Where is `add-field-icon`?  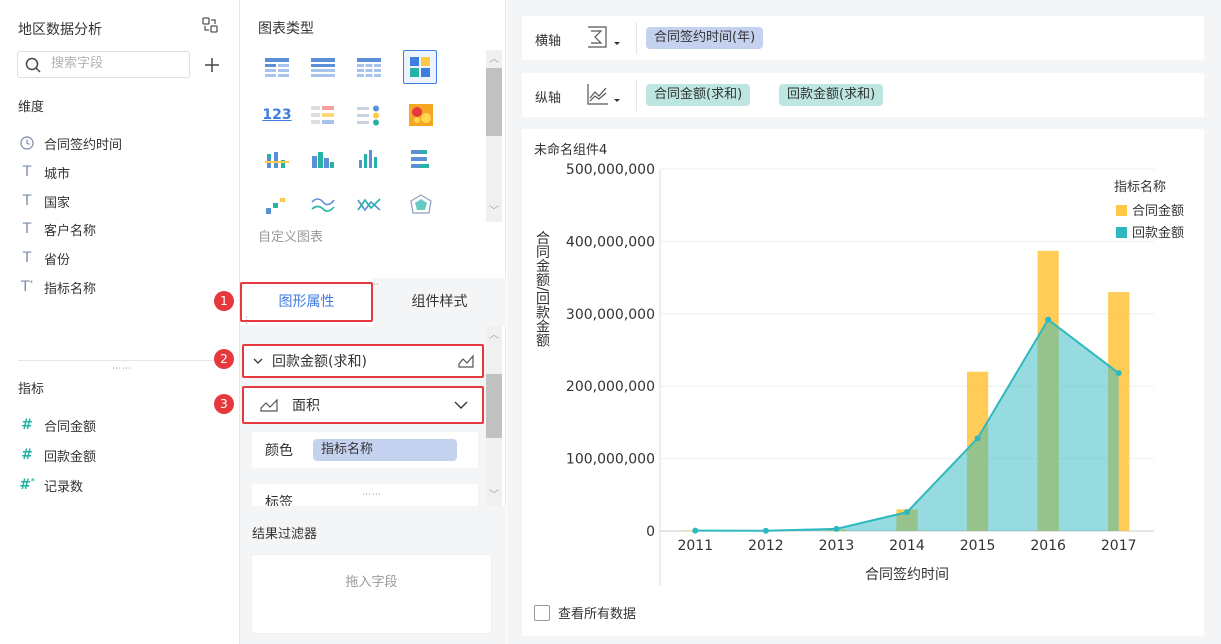
add-field-icon is located at coordinates (212, 65).